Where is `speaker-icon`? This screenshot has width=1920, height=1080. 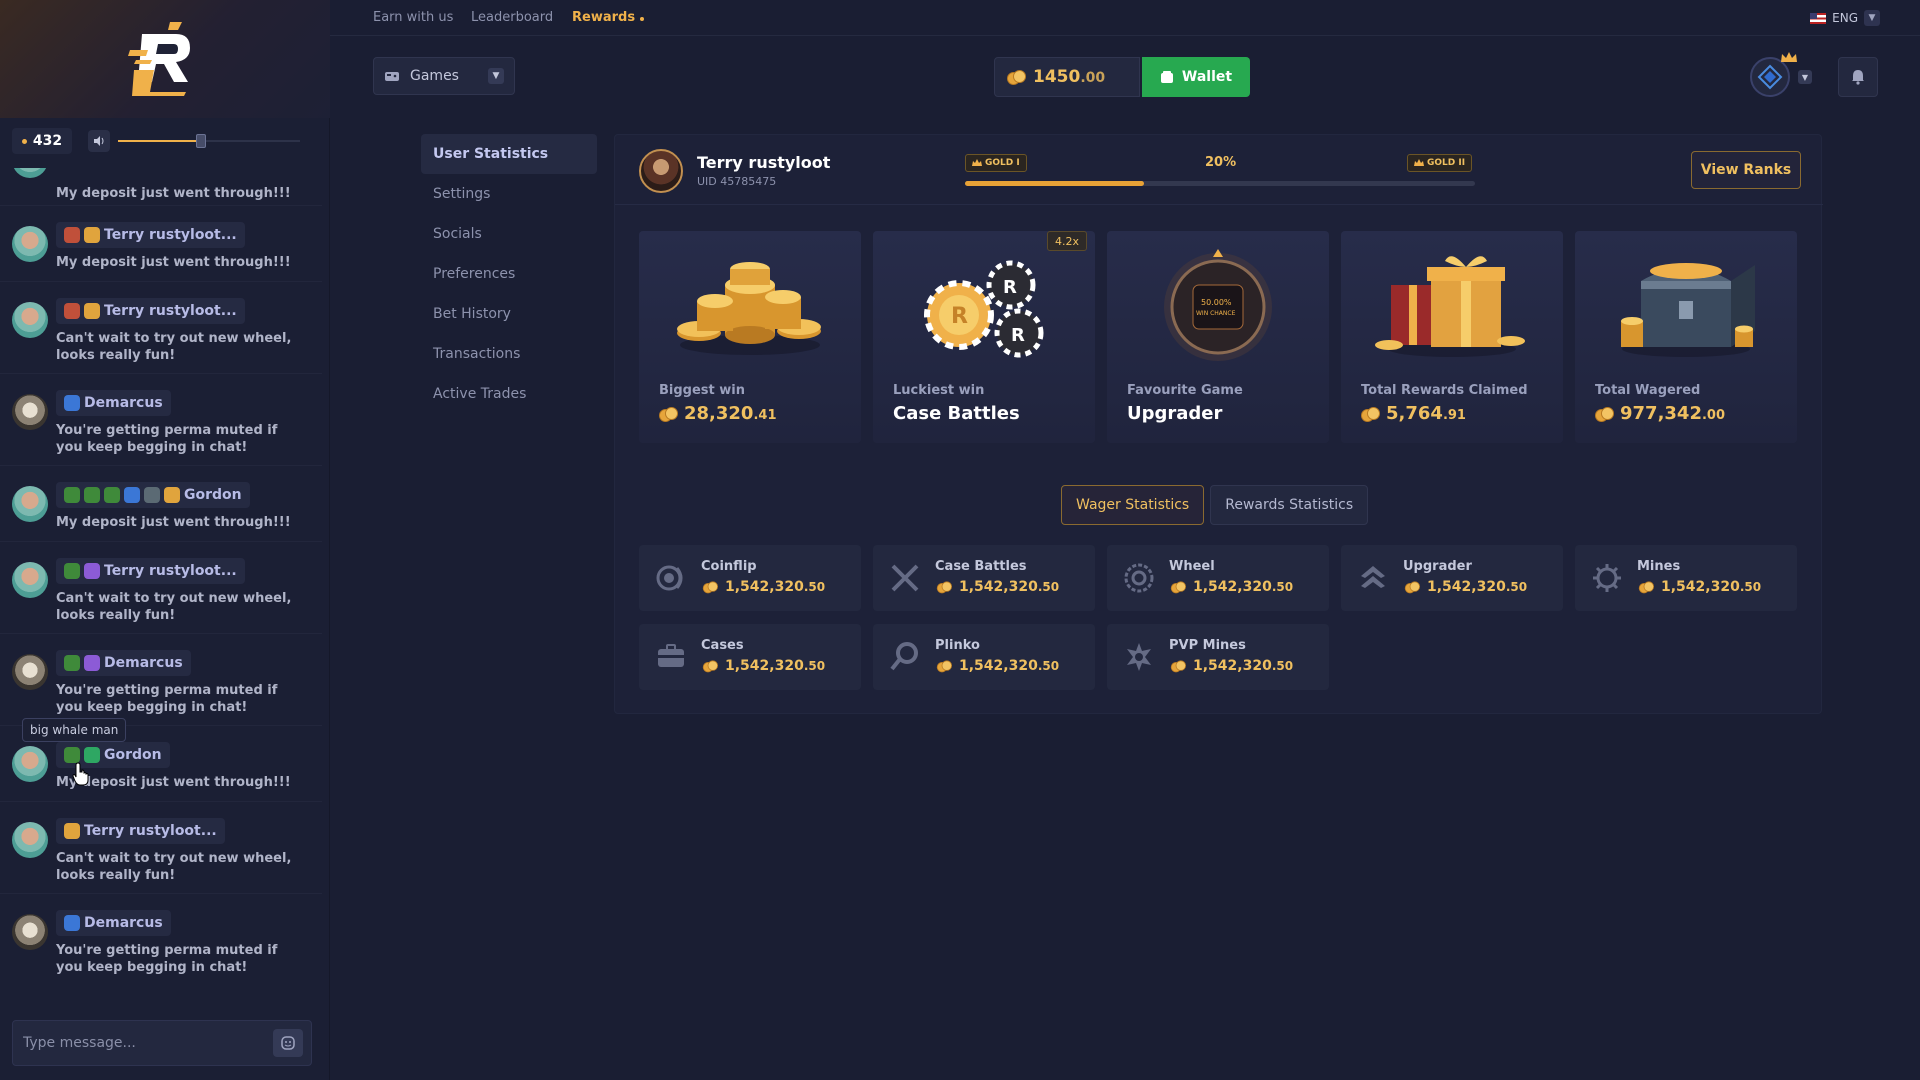
speaker-icon is located at coordinates (99, 141).